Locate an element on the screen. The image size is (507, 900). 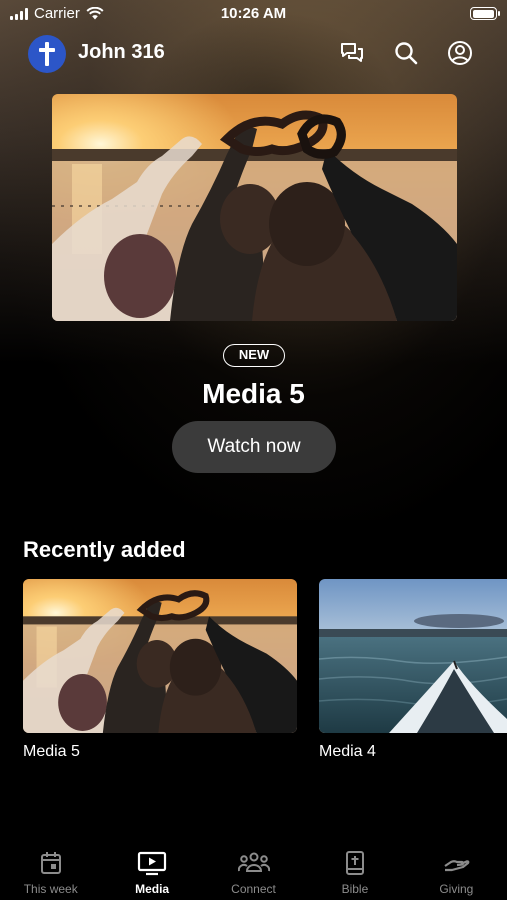
tab-label: Media is located at coordinates (152, 889).